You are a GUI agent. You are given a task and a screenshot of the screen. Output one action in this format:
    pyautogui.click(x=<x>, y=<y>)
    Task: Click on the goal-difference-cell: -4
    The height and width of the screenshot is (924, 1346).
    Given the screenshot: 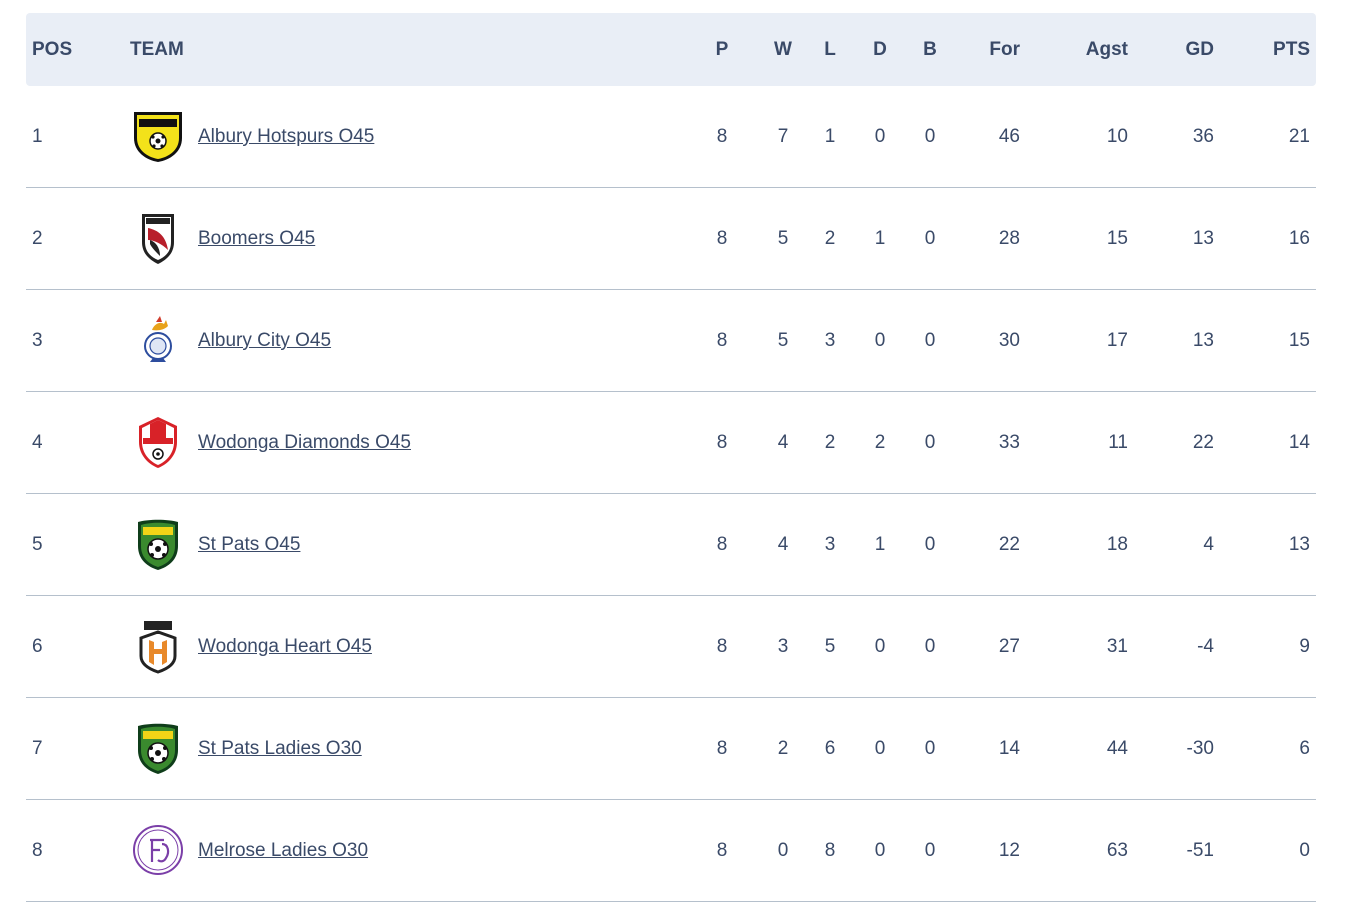 What is the action you would take?
    pyautogui.click(x=1205, y=646)
    